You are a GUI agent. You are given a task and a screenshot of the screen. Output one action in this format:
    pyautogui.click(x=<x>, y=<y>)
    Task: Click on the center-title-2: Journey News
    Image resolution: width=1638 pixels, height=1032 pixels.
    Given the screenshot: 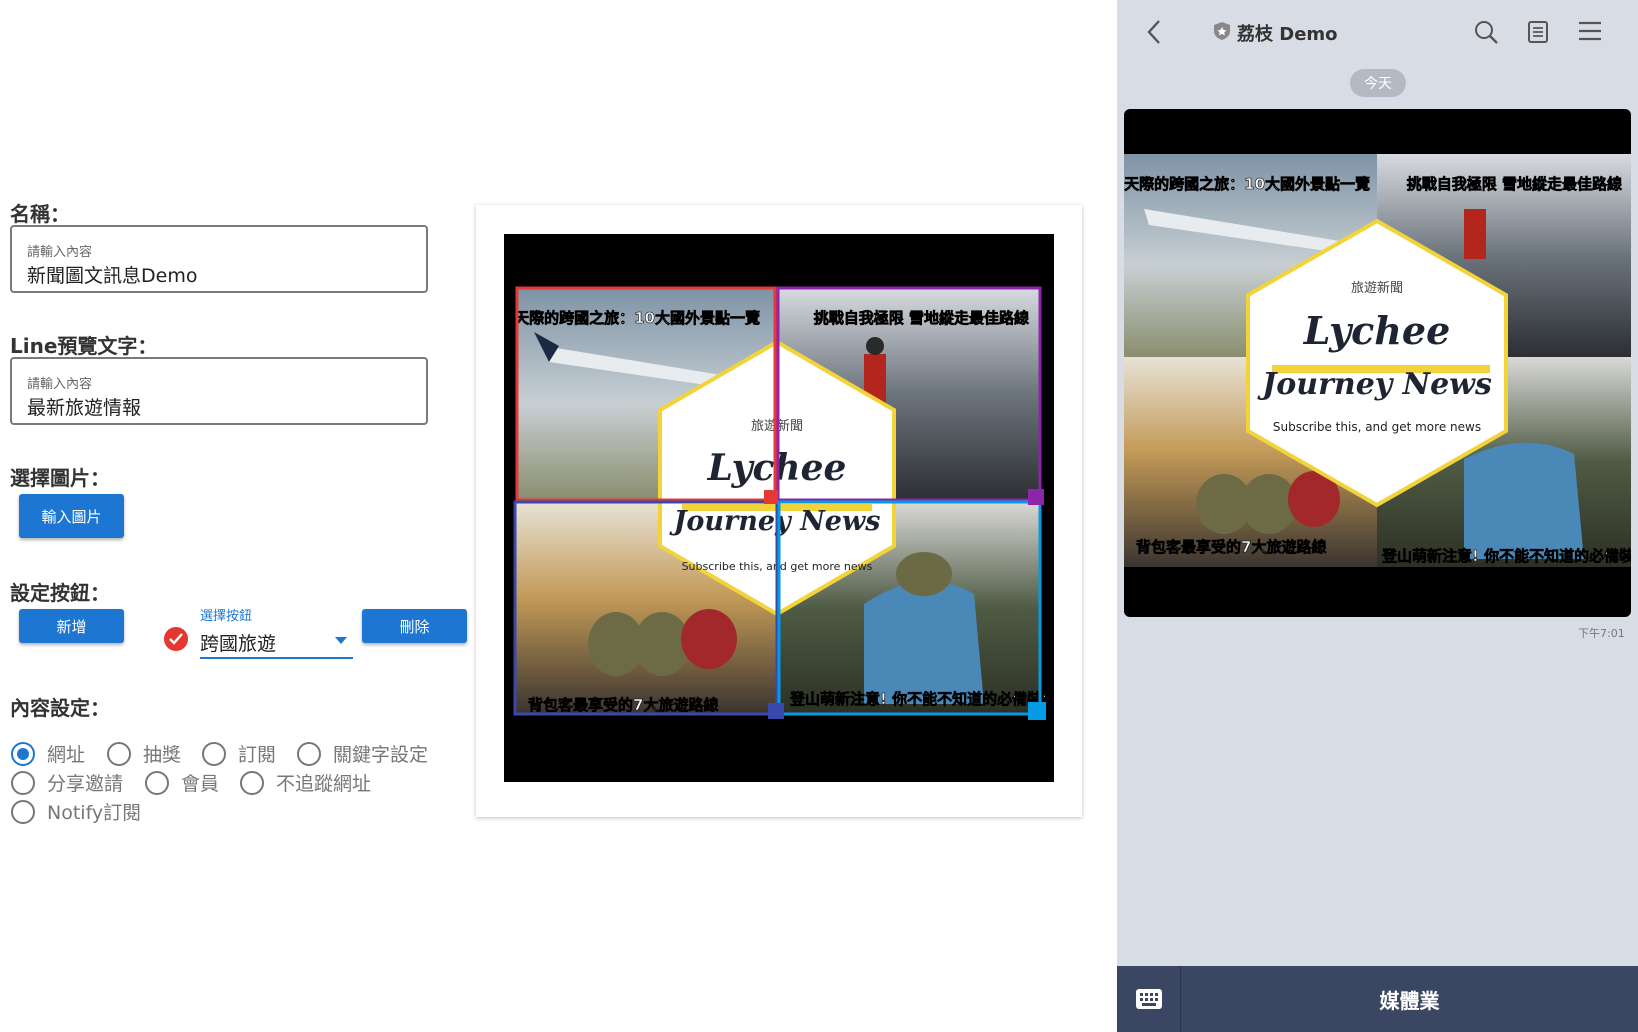 What is the action you would take?
    pyautogui.click(x=775, y=521)
    